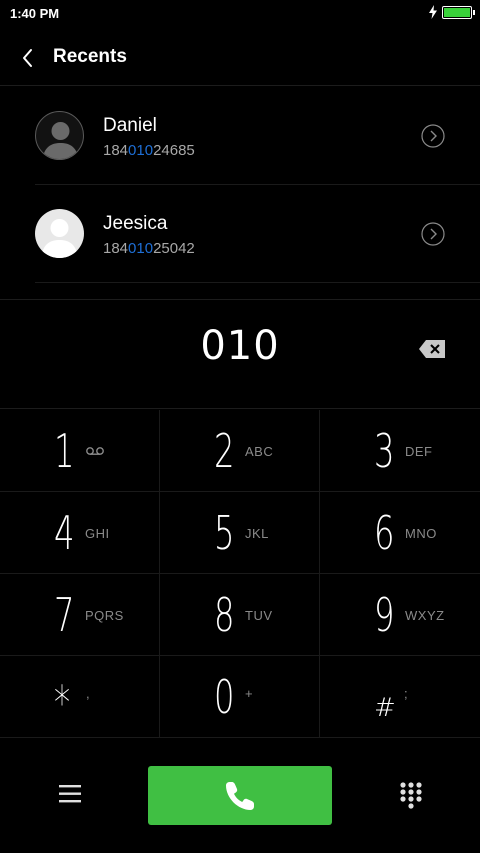 The image size is (480, 853). I want to click on status-icons, so click(451, 12).